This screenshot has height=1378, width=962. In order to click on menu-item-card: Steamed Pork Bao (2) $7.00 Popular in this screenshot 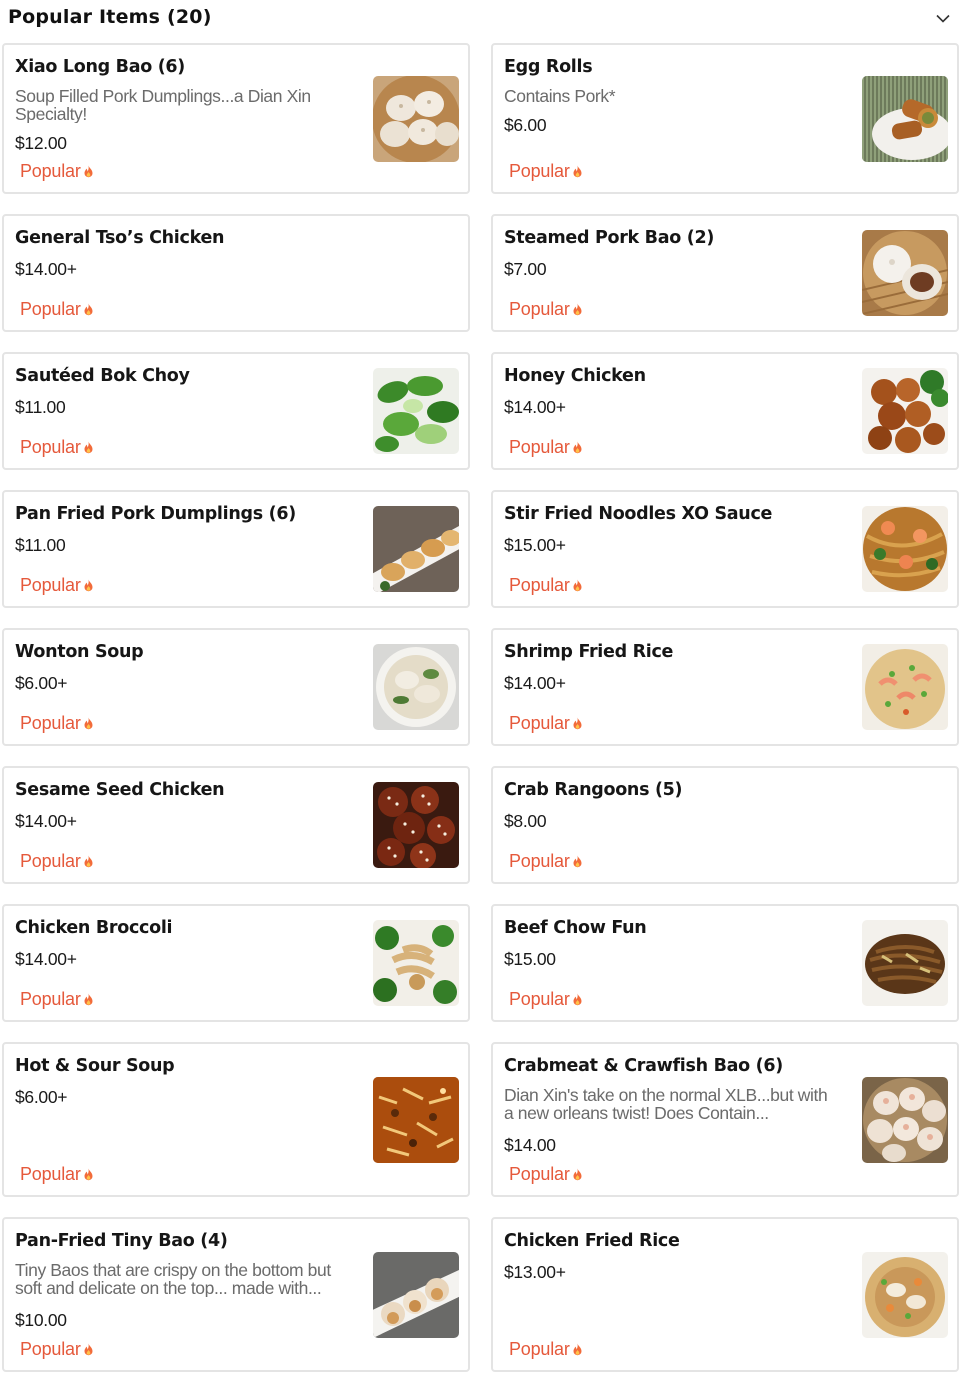, I will do `click(725, 273)`.